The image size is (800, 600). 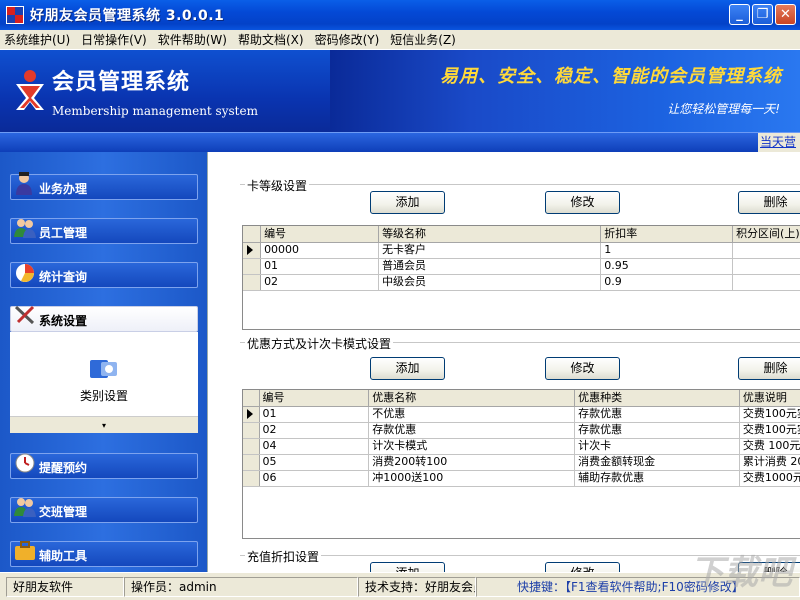 I want to click on sidebar-item-handover: 交班管理, so click(x=104, y=510).